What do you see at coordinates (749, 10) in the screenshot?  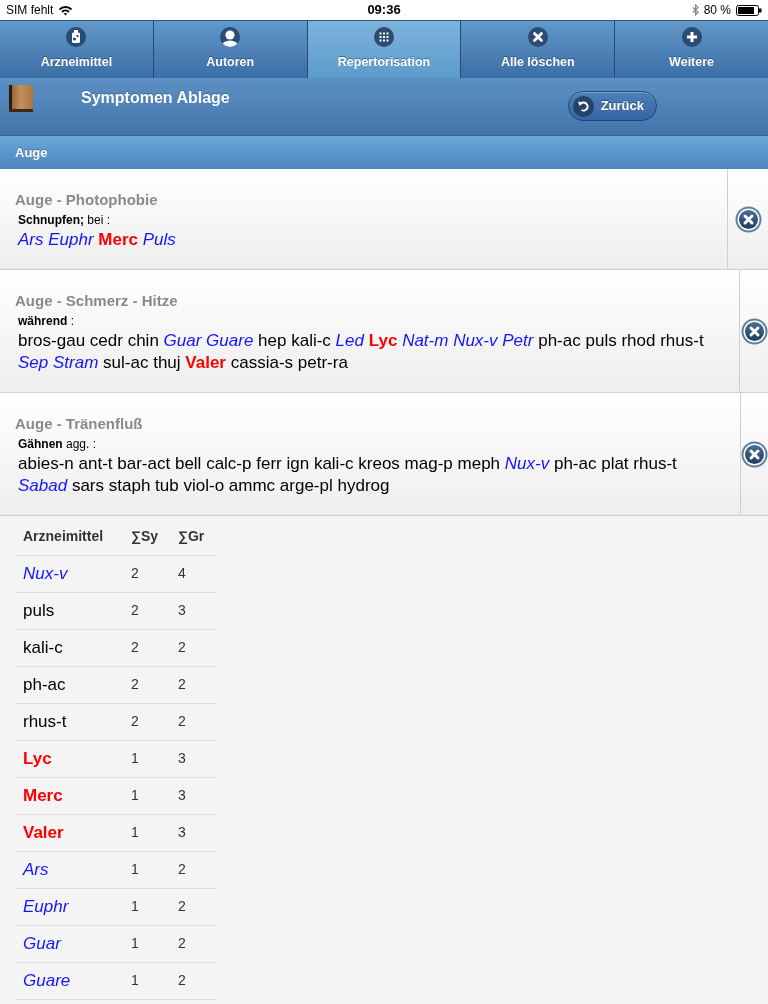 I see `battery-icon` at bounding box center [749, 10].